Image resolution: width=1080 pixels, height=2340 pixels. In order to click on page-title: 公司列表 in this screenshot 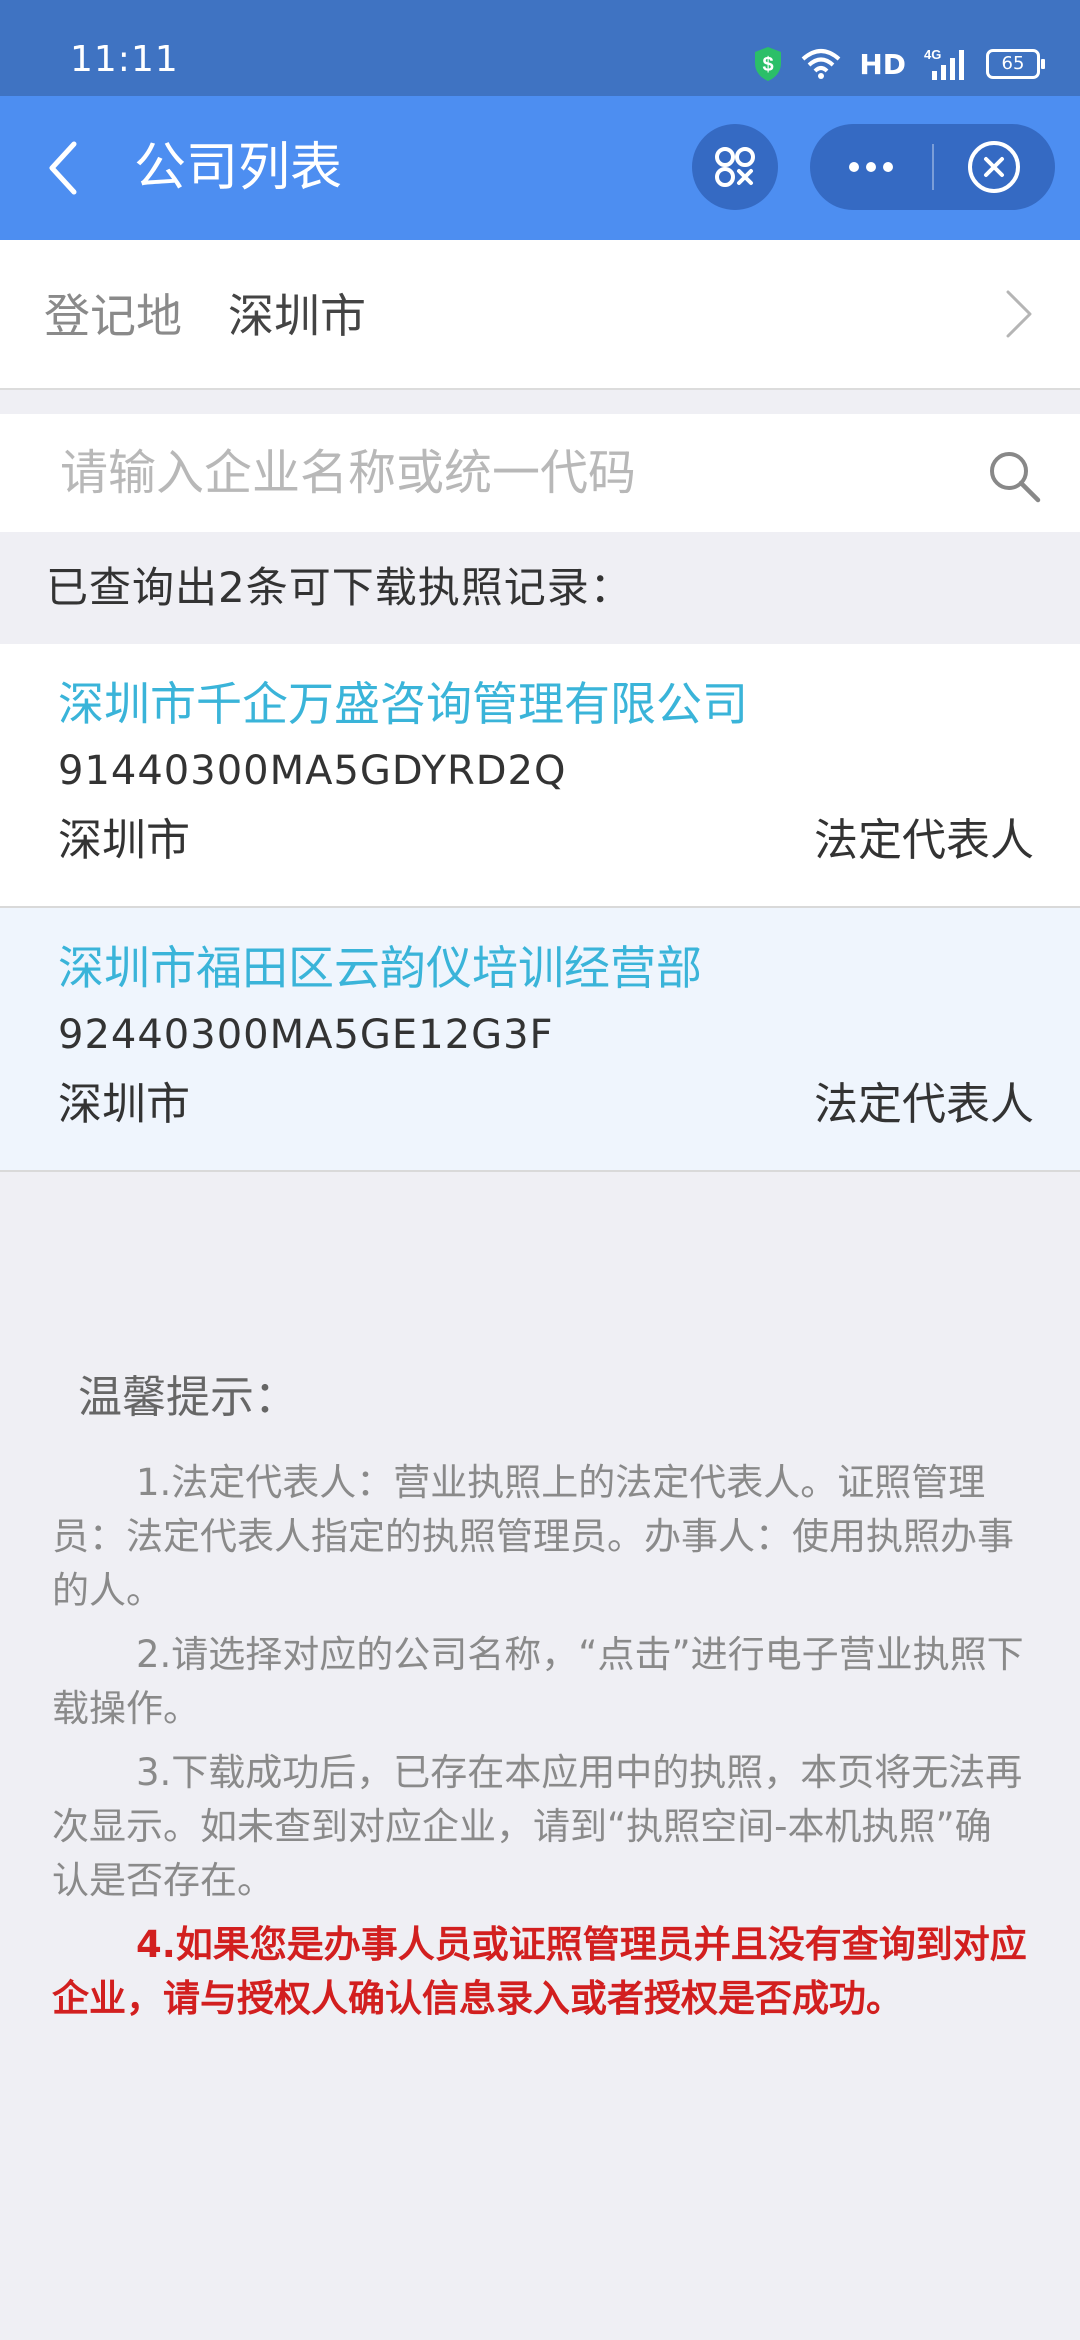, I will do `click(238, 168)`.